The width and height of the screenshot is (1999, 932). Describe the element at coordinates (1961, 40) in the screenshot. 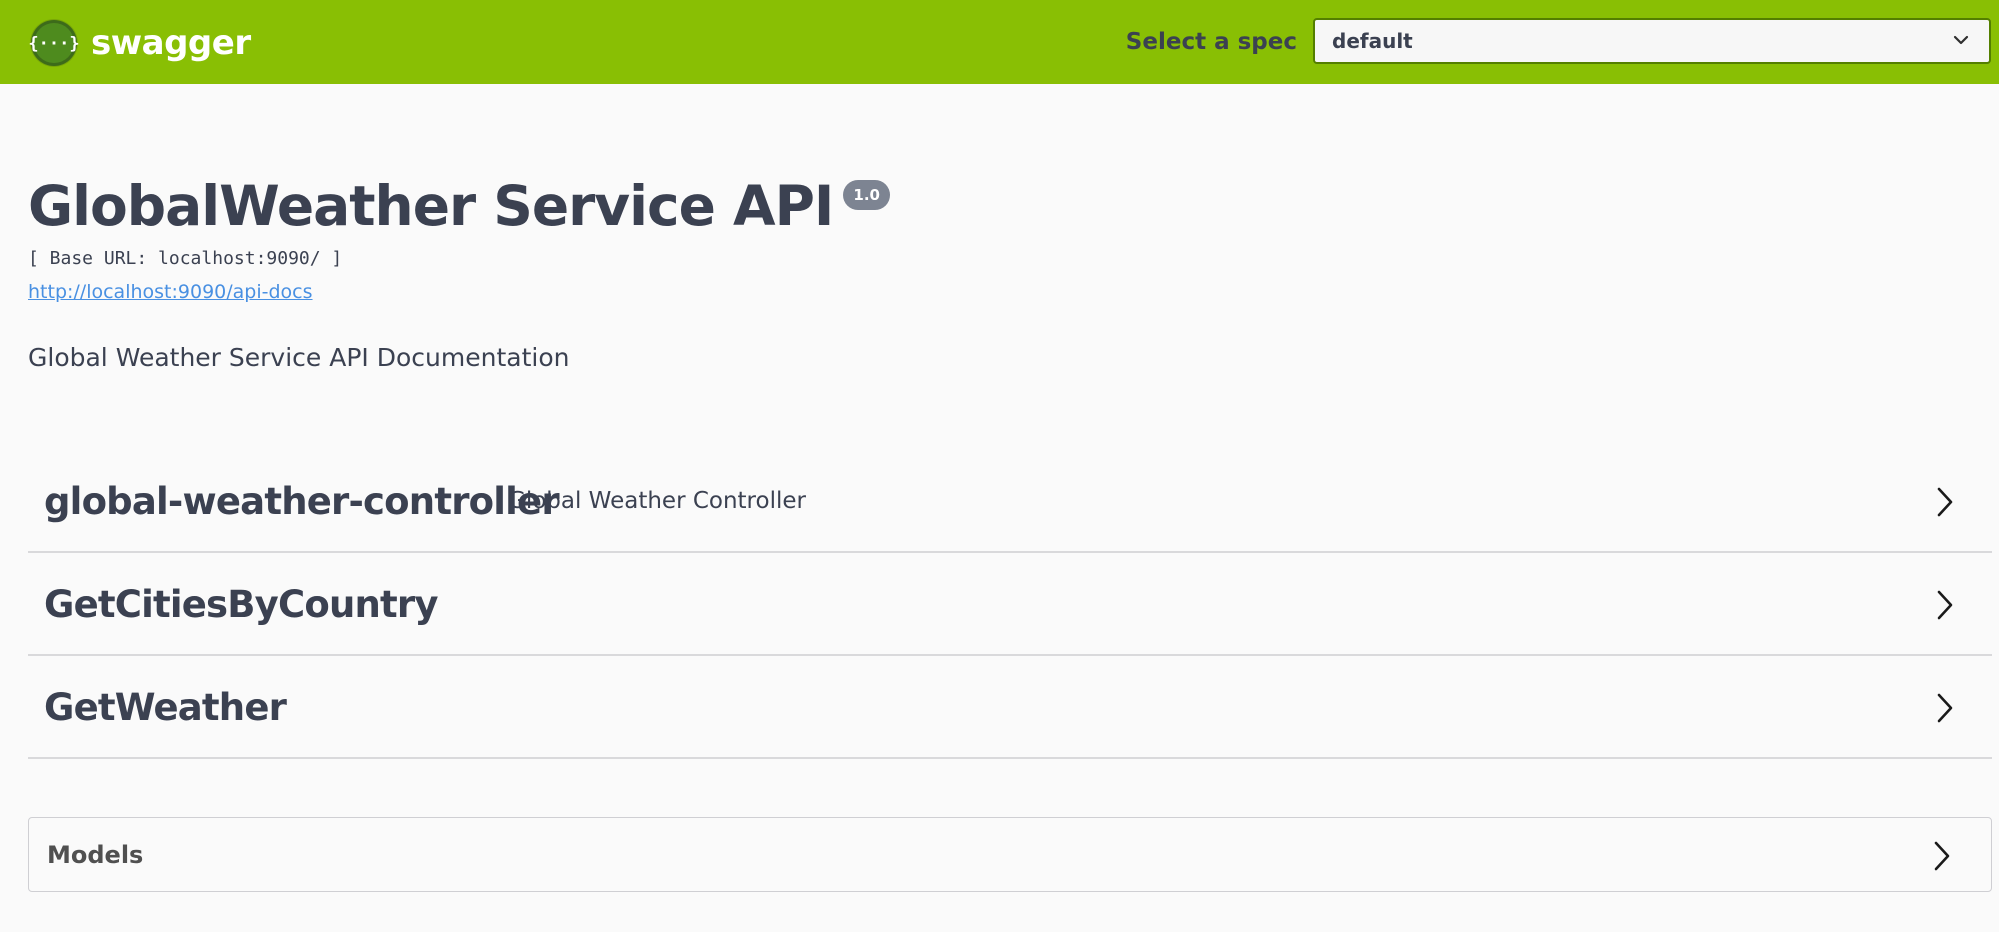

I see `chevron-down-icon` at that location.